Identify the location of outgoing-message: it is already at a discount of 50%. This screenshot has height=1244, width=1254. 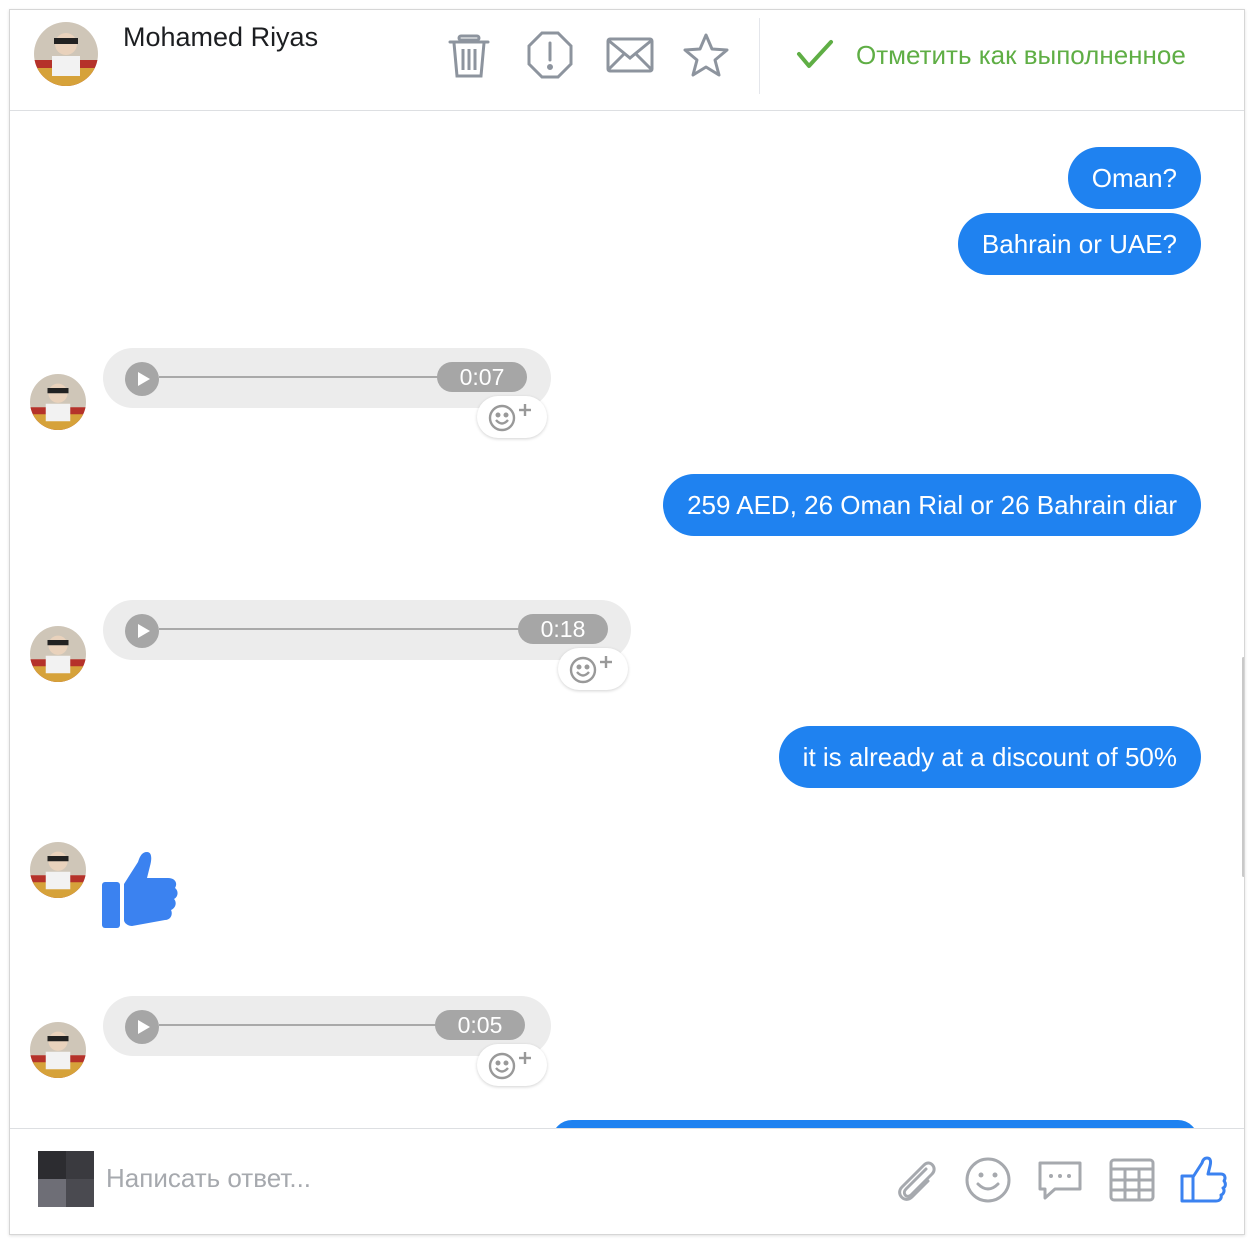
(989, 757).